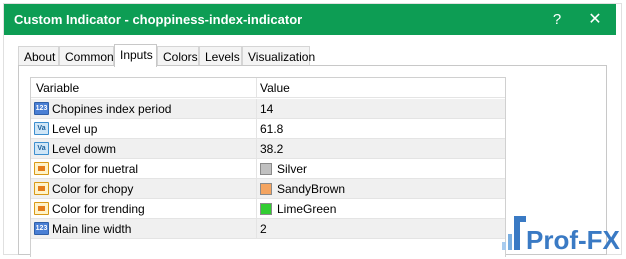 Image resolution: width=626 pixels, height=259 pixels. Describe the element at coordinates (95, 169) in the screenshot. I see `row-variable: Color for nuetral` at that location.